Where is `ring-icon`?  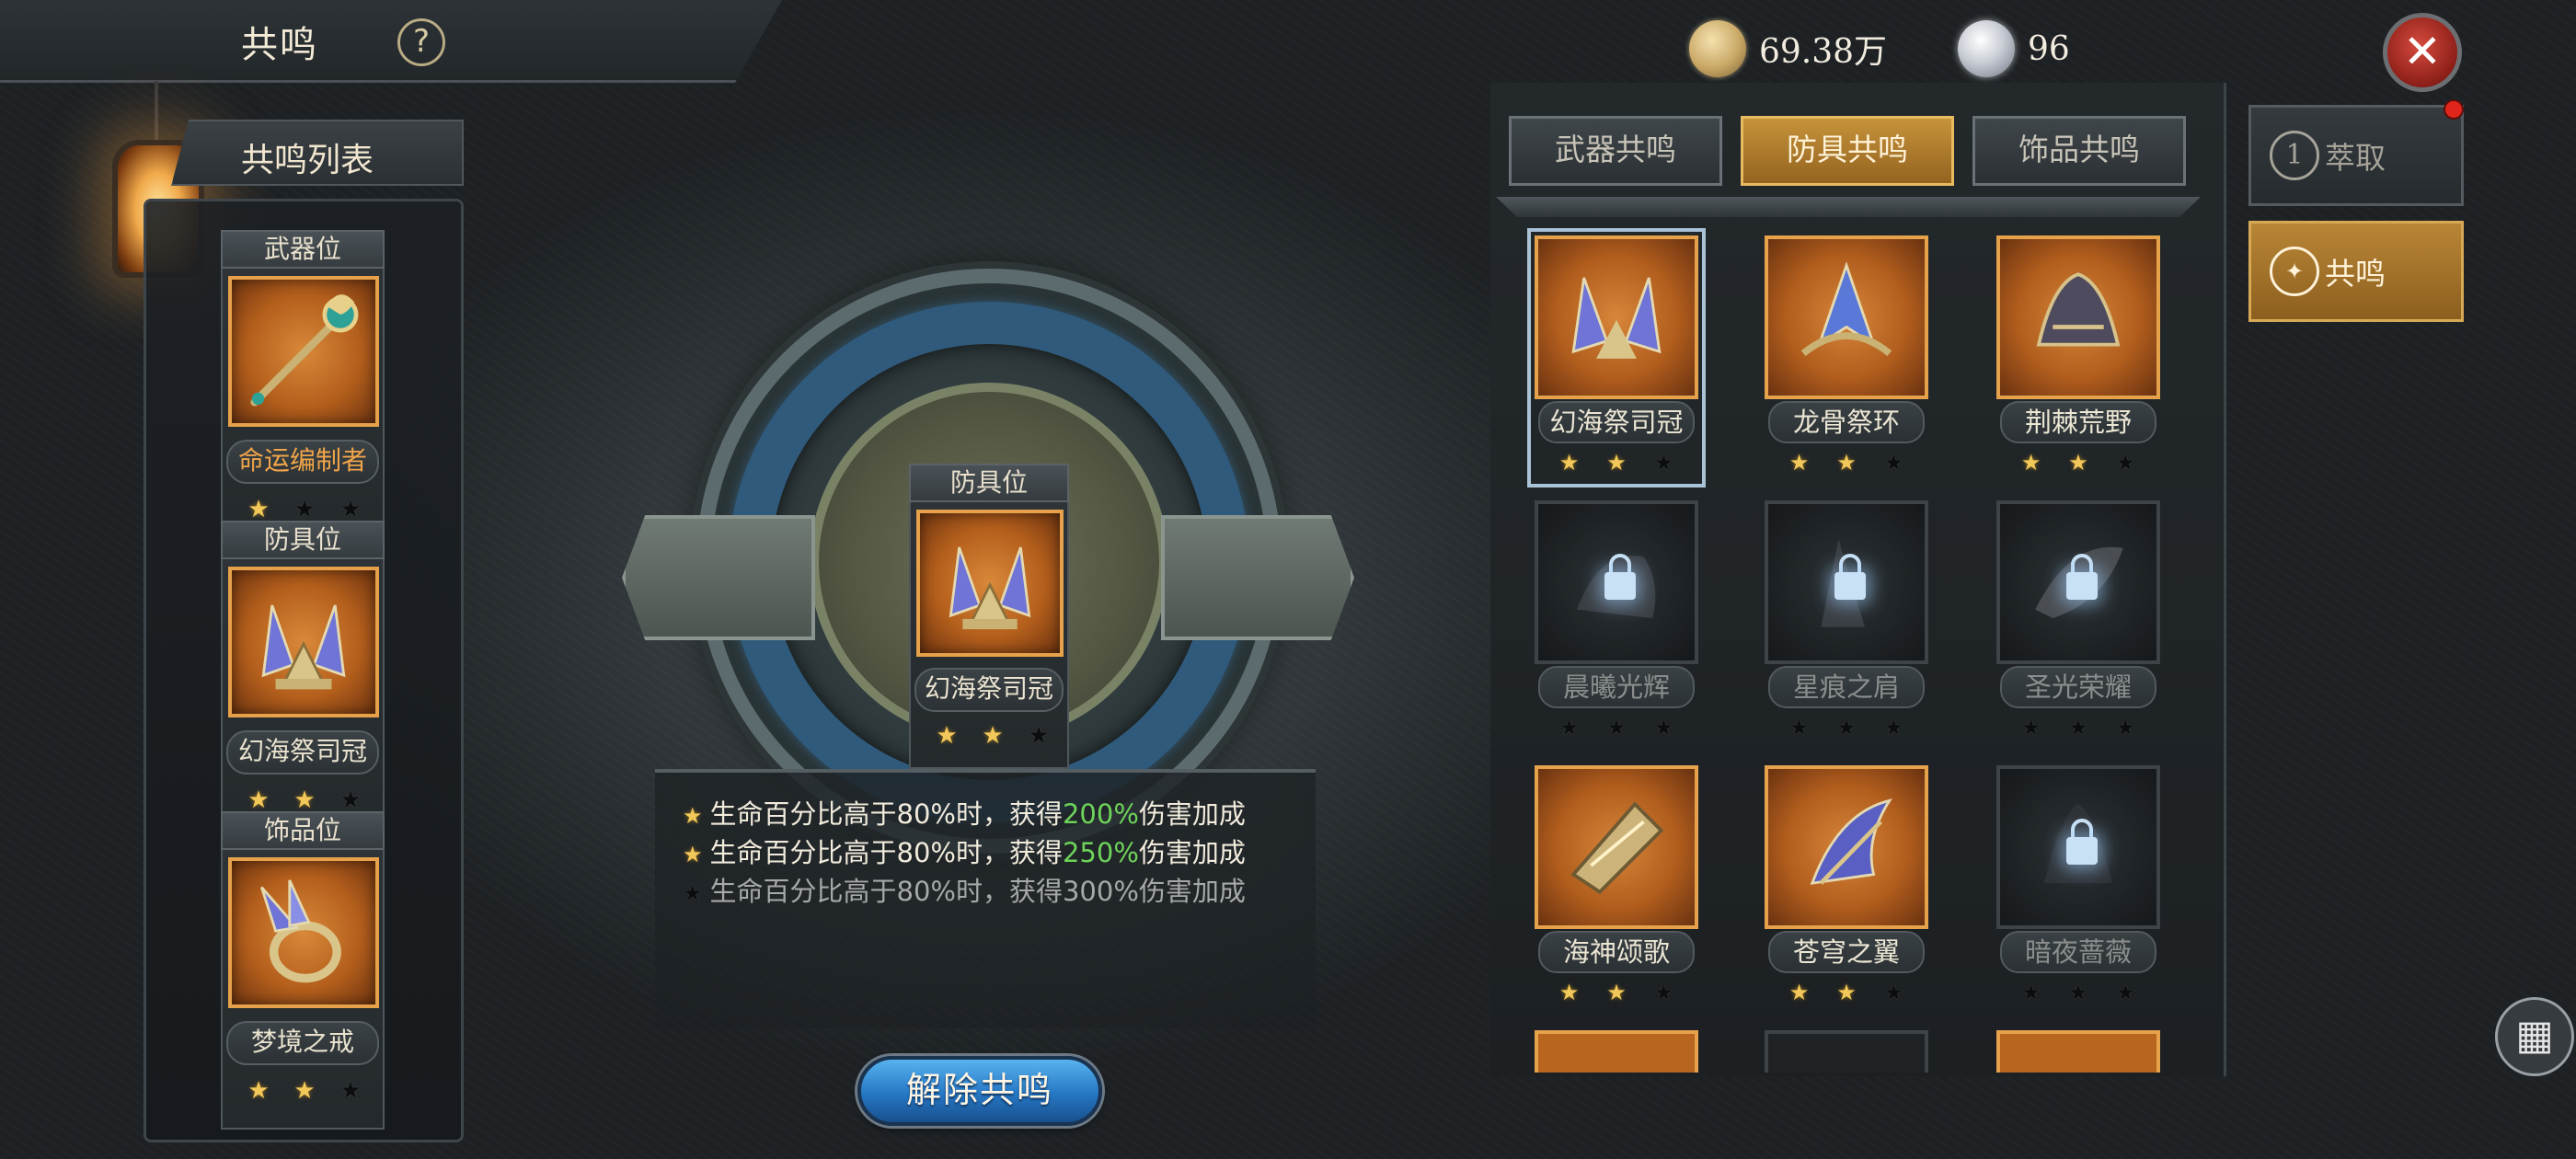
ring-icon is located at coordinates (300, 931).